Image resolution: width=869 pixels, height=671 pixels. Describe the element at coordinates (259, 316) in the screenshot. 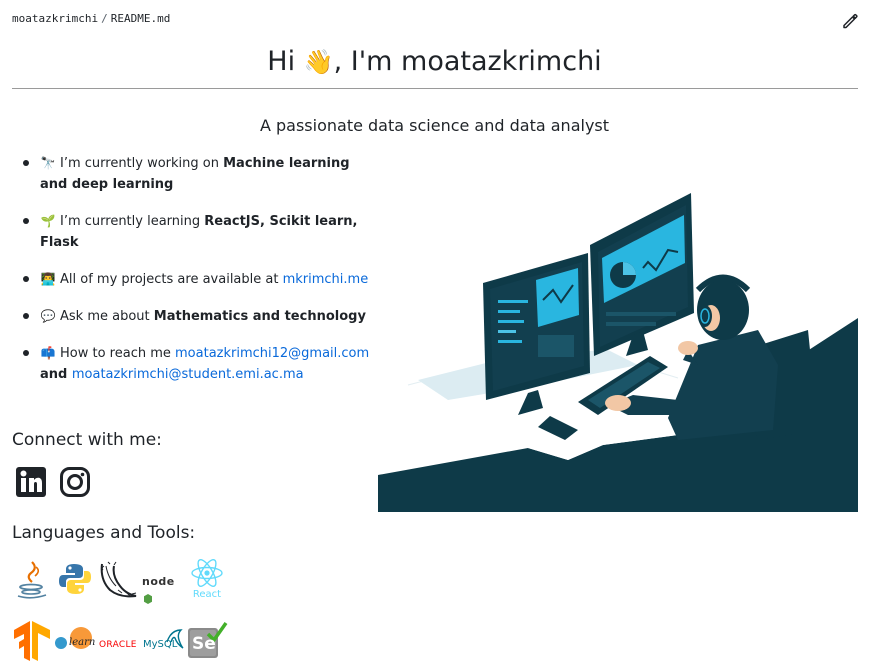

I see `list-item-strong: Mathematics and technology` at that location.